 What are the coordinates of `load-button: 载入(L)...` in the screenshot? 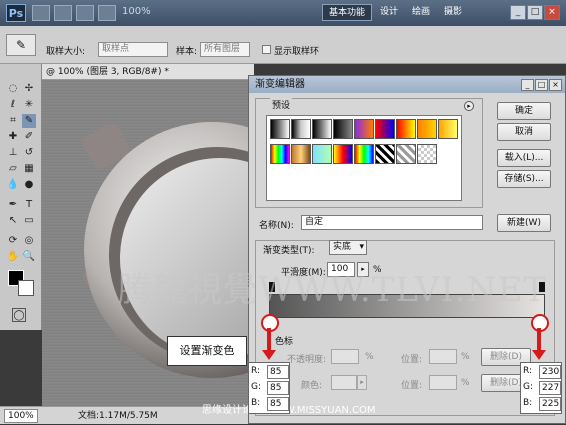 It's located at (524, 158).